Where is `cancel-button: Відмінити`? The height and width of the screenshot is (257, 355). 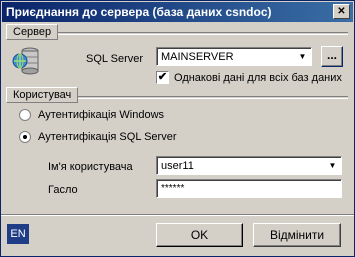
cancel-button: Відмінити is located at coordinates (297, 235).